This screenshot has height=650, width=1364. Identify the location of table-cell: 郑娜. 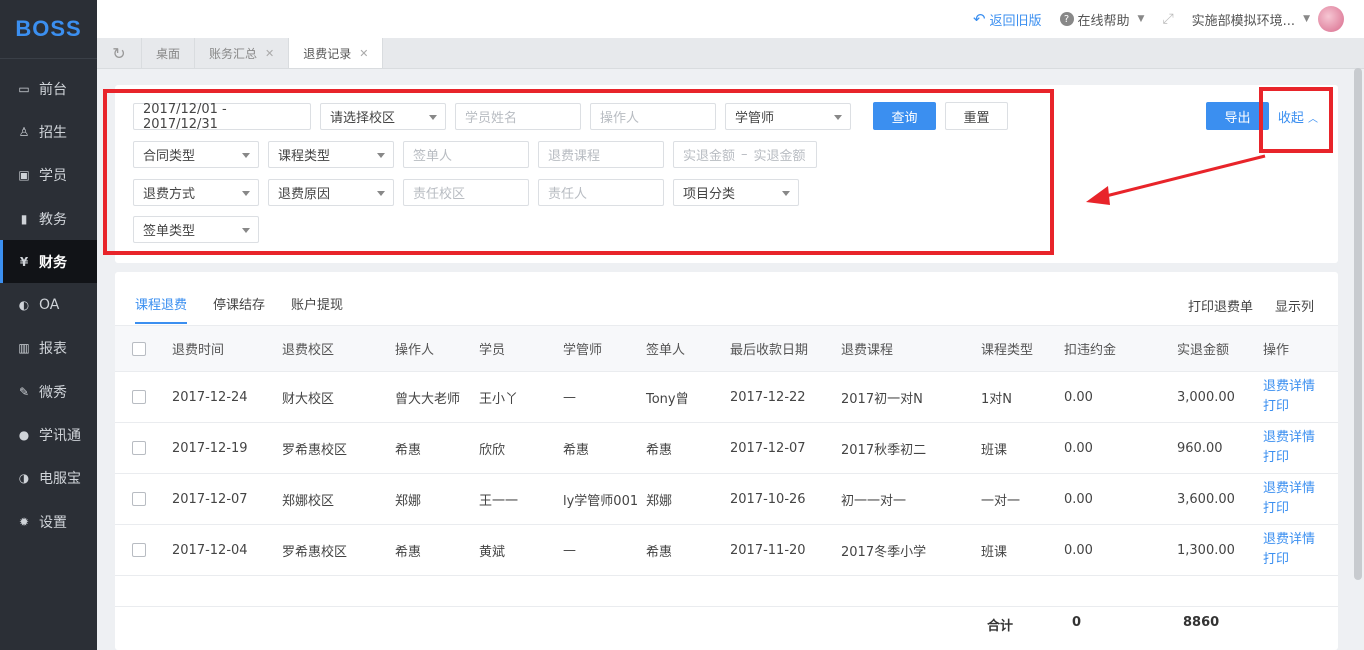
(659, 501).